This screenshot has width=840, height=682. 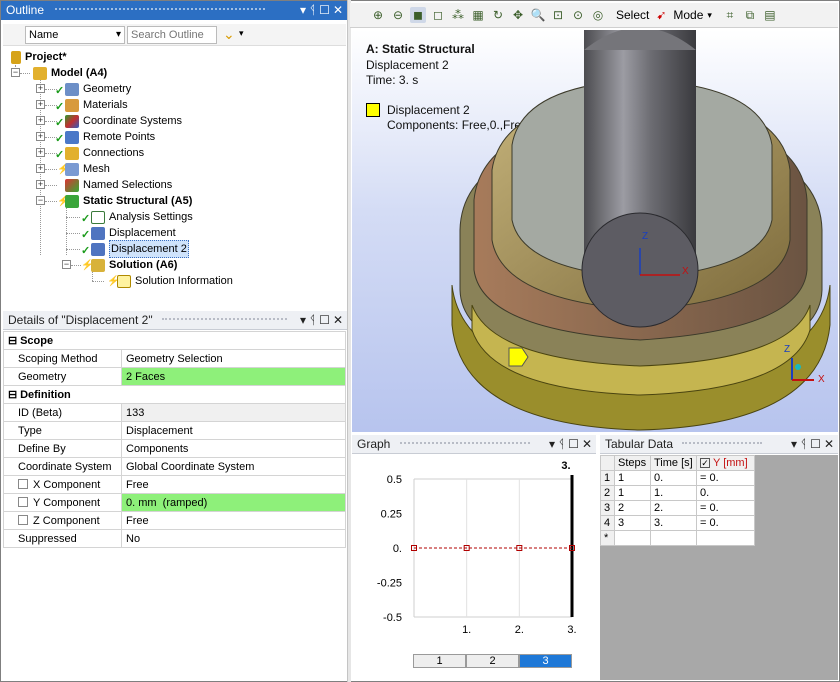 I want to click on tree-node-geometry: Geometry, so click(x=98, y=89).